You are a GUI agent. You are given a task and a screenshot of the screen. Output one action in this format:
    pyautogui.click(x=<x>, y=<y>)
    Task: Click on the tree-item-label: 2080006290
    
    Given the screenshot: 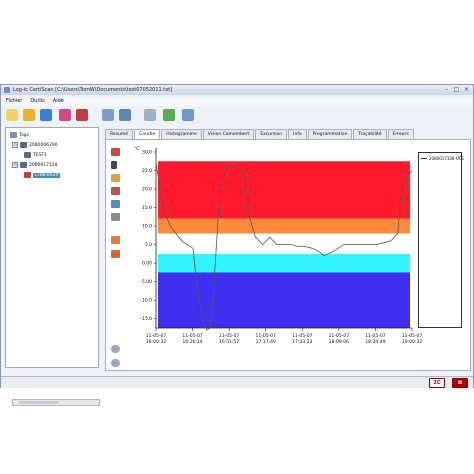 What is the action you would take?
    pyautogui.click(x=43, y=145)
    